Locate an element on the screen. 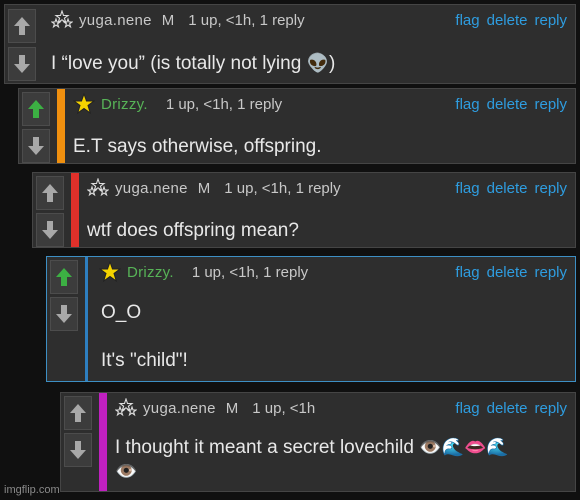 Image resolution: width=580 pixels, height=500 pixels. comment-meta: 1 up, <1h is located at coordinates (284, 408).